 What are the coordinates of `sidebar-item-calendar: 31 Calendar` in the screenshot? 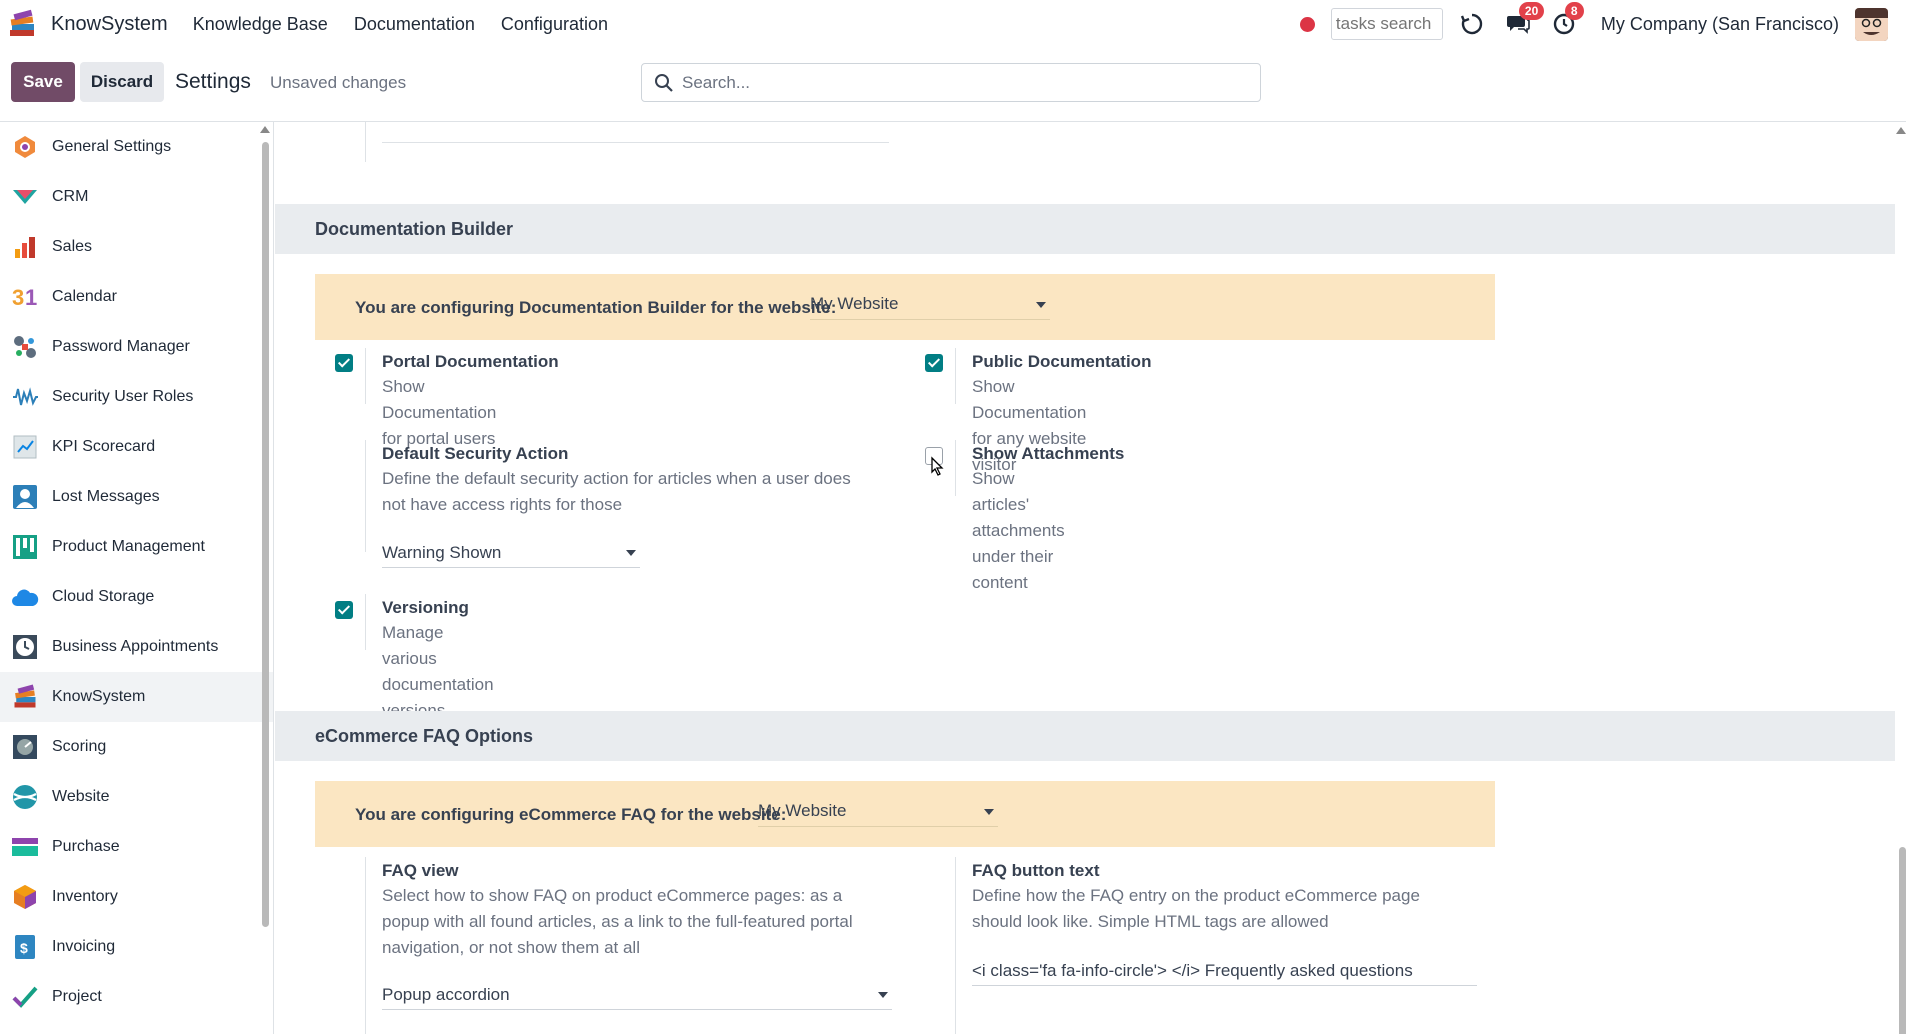 It's located at (136, 297).